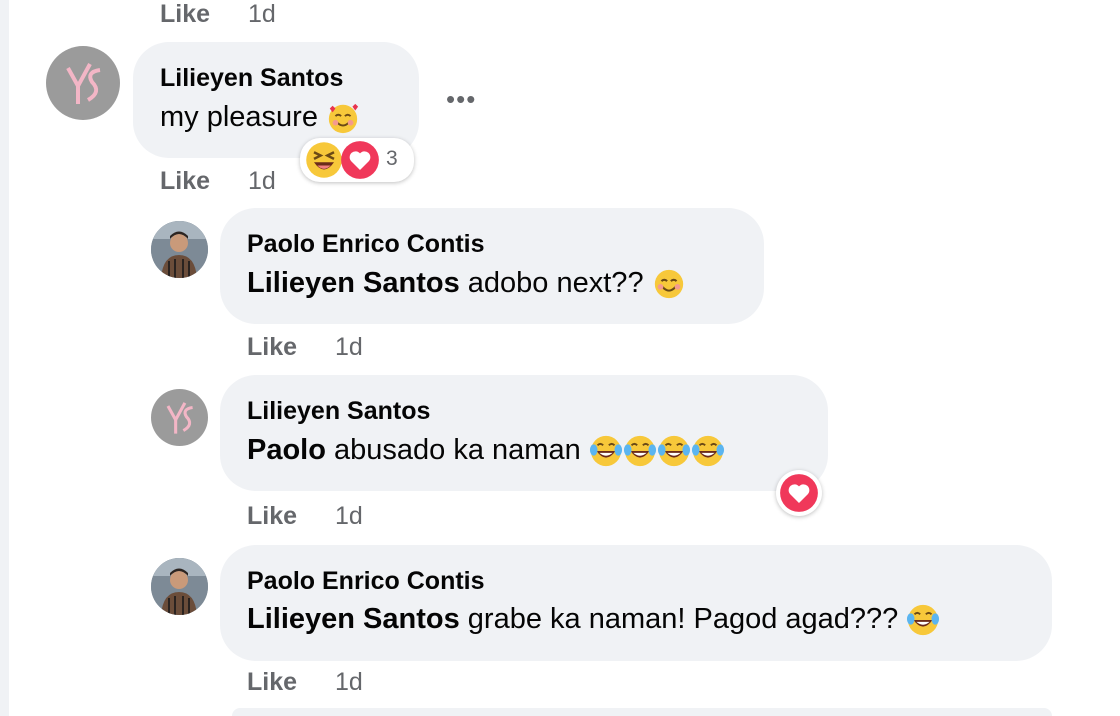  Describe the element at coordinates (239, 117) in the screenshot. I see `comment-body: my pleasure` at that location.